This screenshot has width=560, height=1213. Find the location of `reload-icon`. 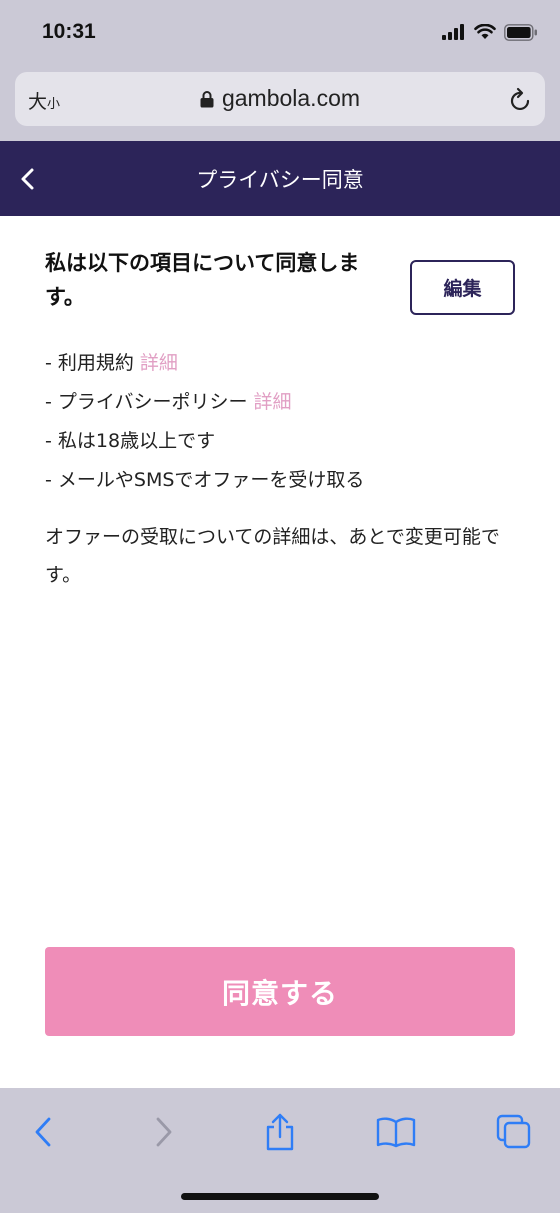

reload-icon is located at coordinates (521, 99).